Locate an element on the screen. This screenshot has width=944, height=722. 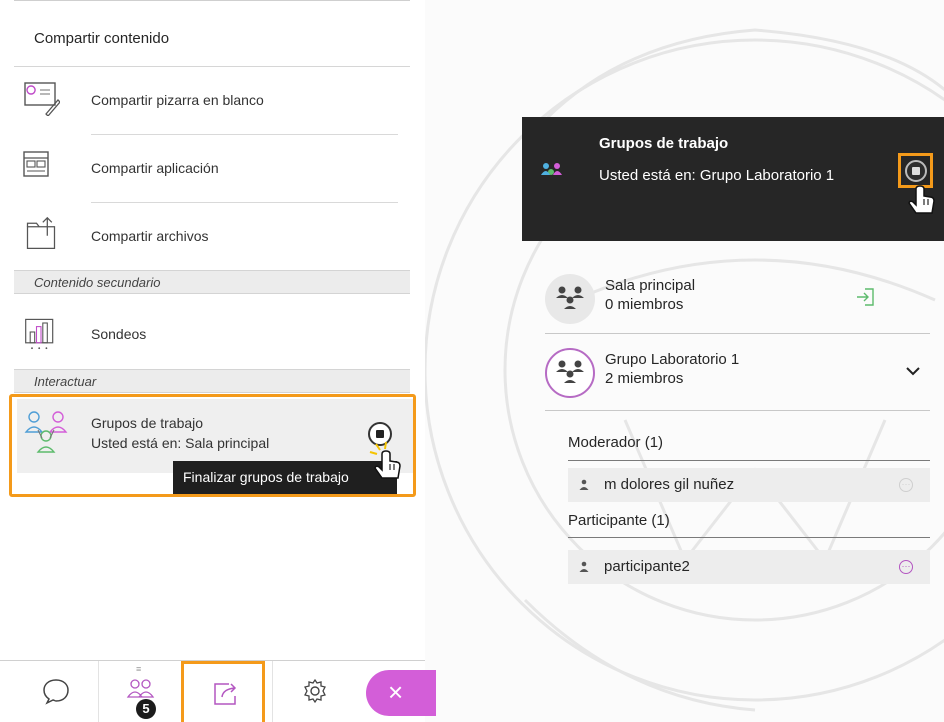
interact-header: Interactuar is located at coordinates (212, 381).